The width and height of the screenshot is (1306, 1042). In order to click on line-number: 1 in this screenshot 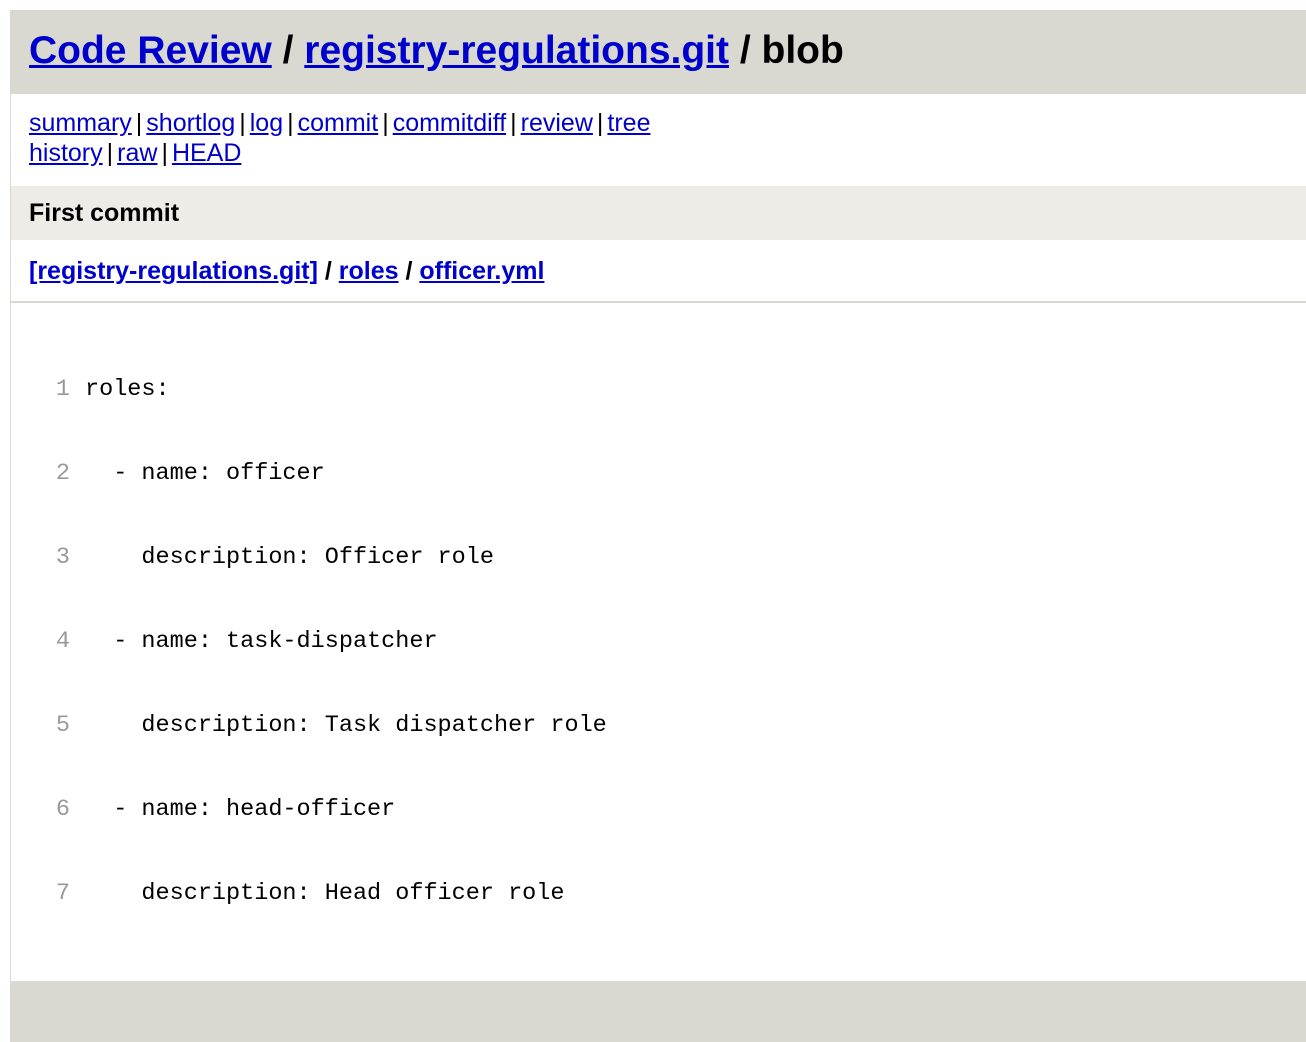, I will do `click(48, 390)`.